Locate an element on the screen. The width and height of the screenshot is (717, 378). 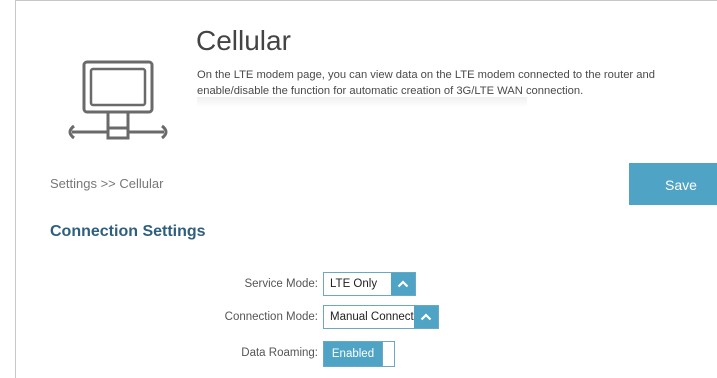
data-roaming-state: Enabled is located at coordinates (353, 354).